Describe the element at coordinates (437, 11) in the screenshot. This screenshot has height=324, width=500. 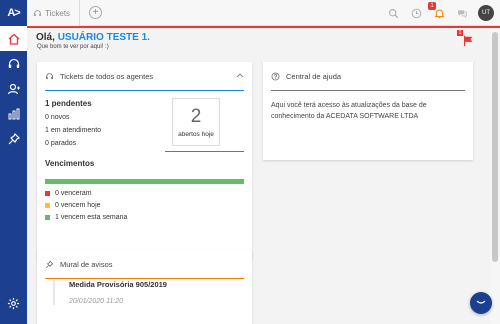
I see `notifications-button: 1` at that location.